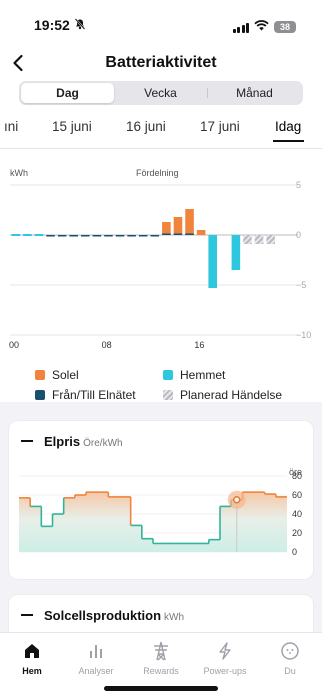  I want to click on solcell-title: Solcellsproduktion, so click(103, 615).